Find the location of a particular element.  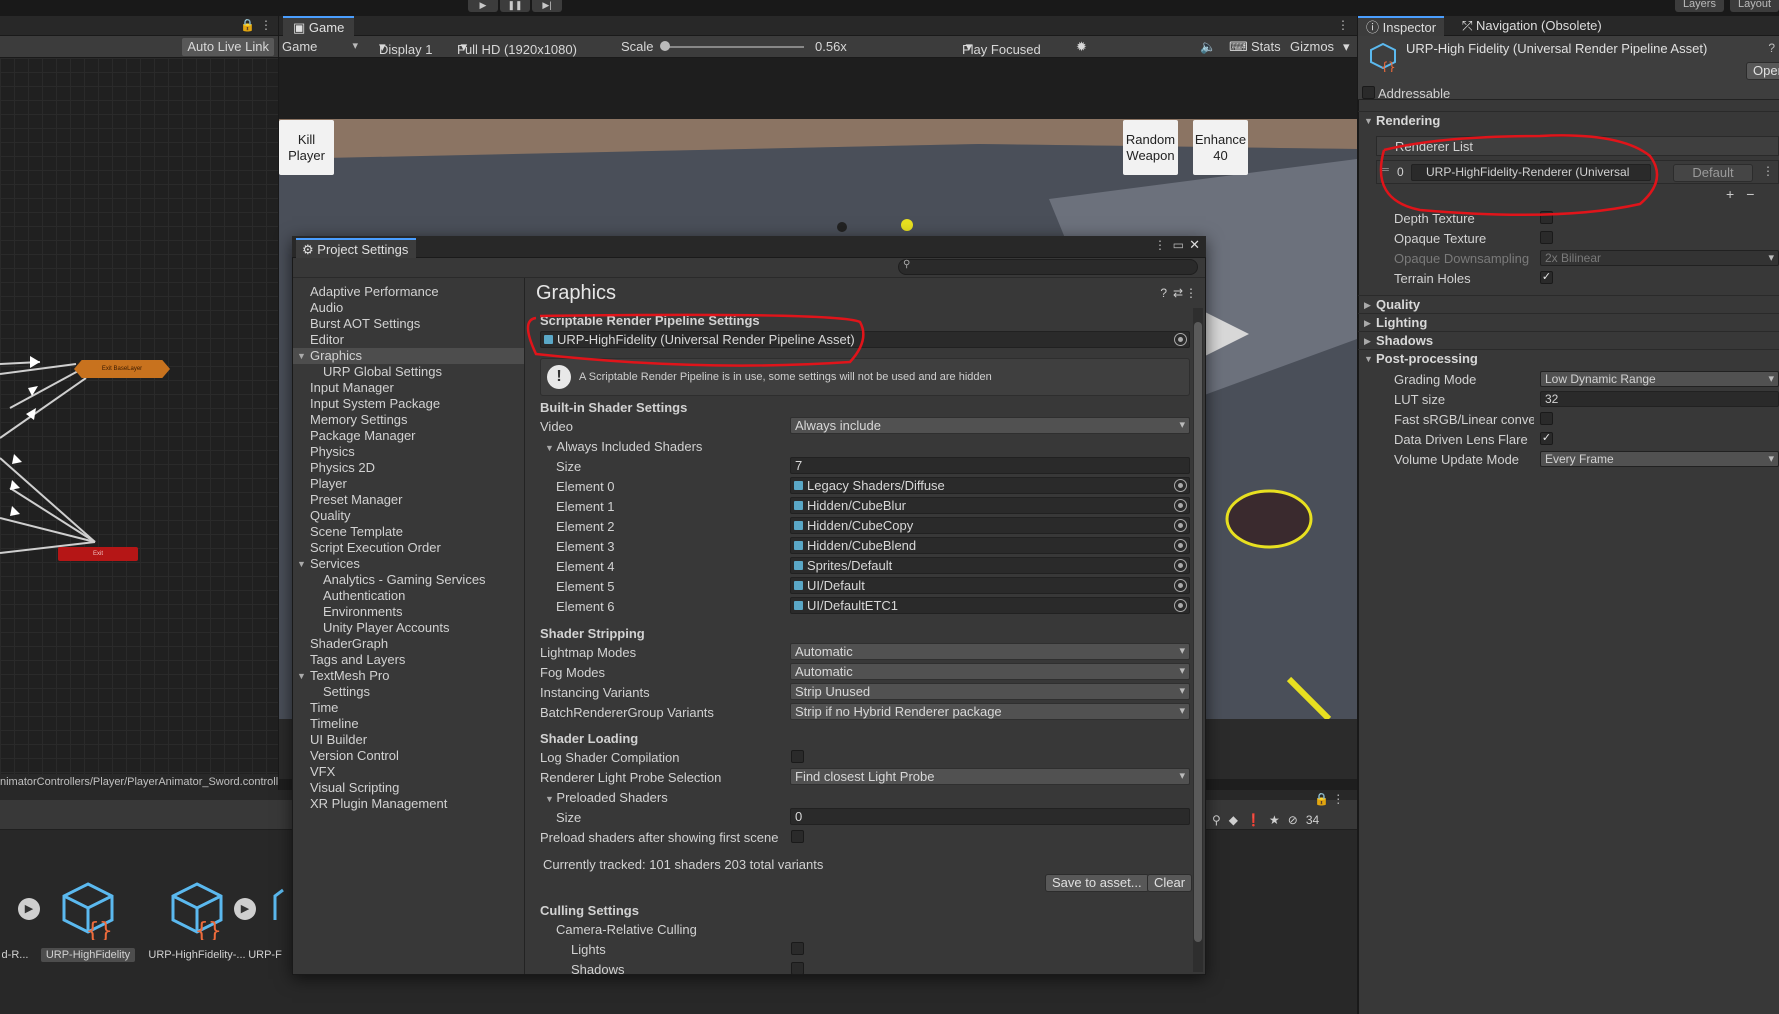

asset-item: URP-F is located at coordinates (265, 921).